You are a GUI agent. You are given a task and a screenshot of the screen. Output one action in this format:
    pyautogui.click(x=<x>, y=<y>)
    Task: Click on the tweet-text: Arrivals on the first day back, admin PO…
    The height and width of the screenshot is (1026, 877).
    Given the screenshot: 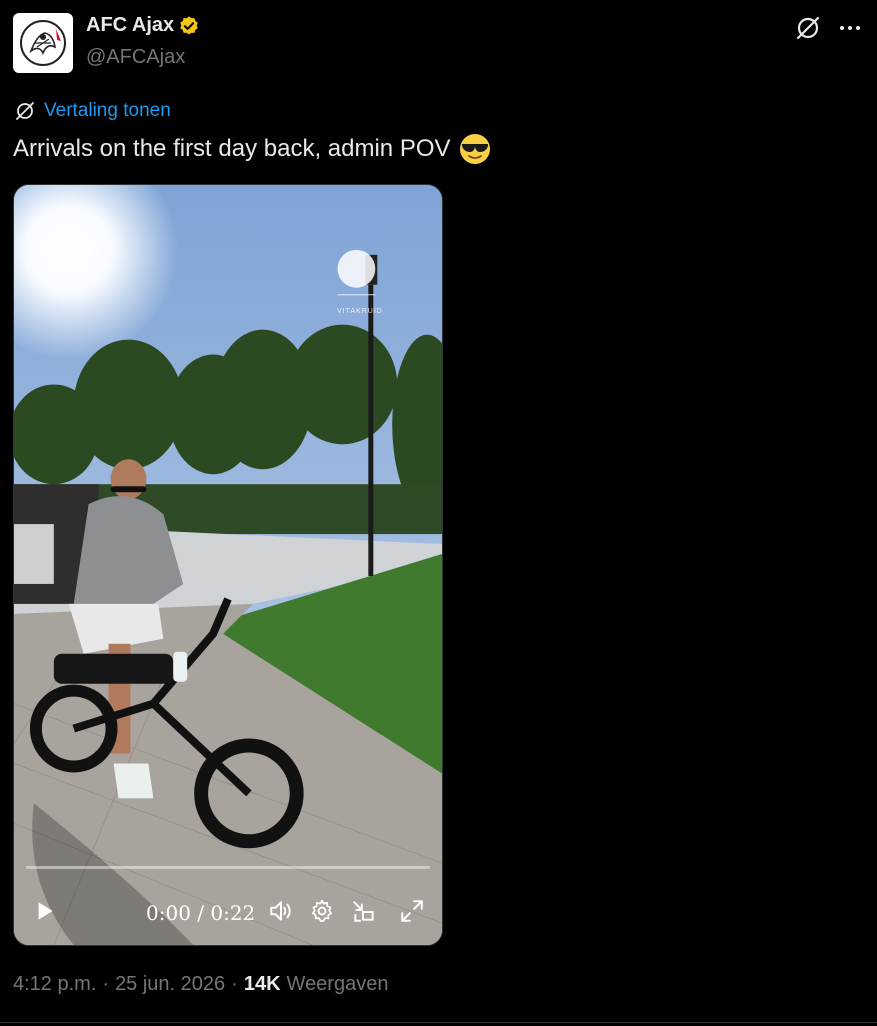 What is the action you would take?
    pyautogui.click(x=252, y=149)
    